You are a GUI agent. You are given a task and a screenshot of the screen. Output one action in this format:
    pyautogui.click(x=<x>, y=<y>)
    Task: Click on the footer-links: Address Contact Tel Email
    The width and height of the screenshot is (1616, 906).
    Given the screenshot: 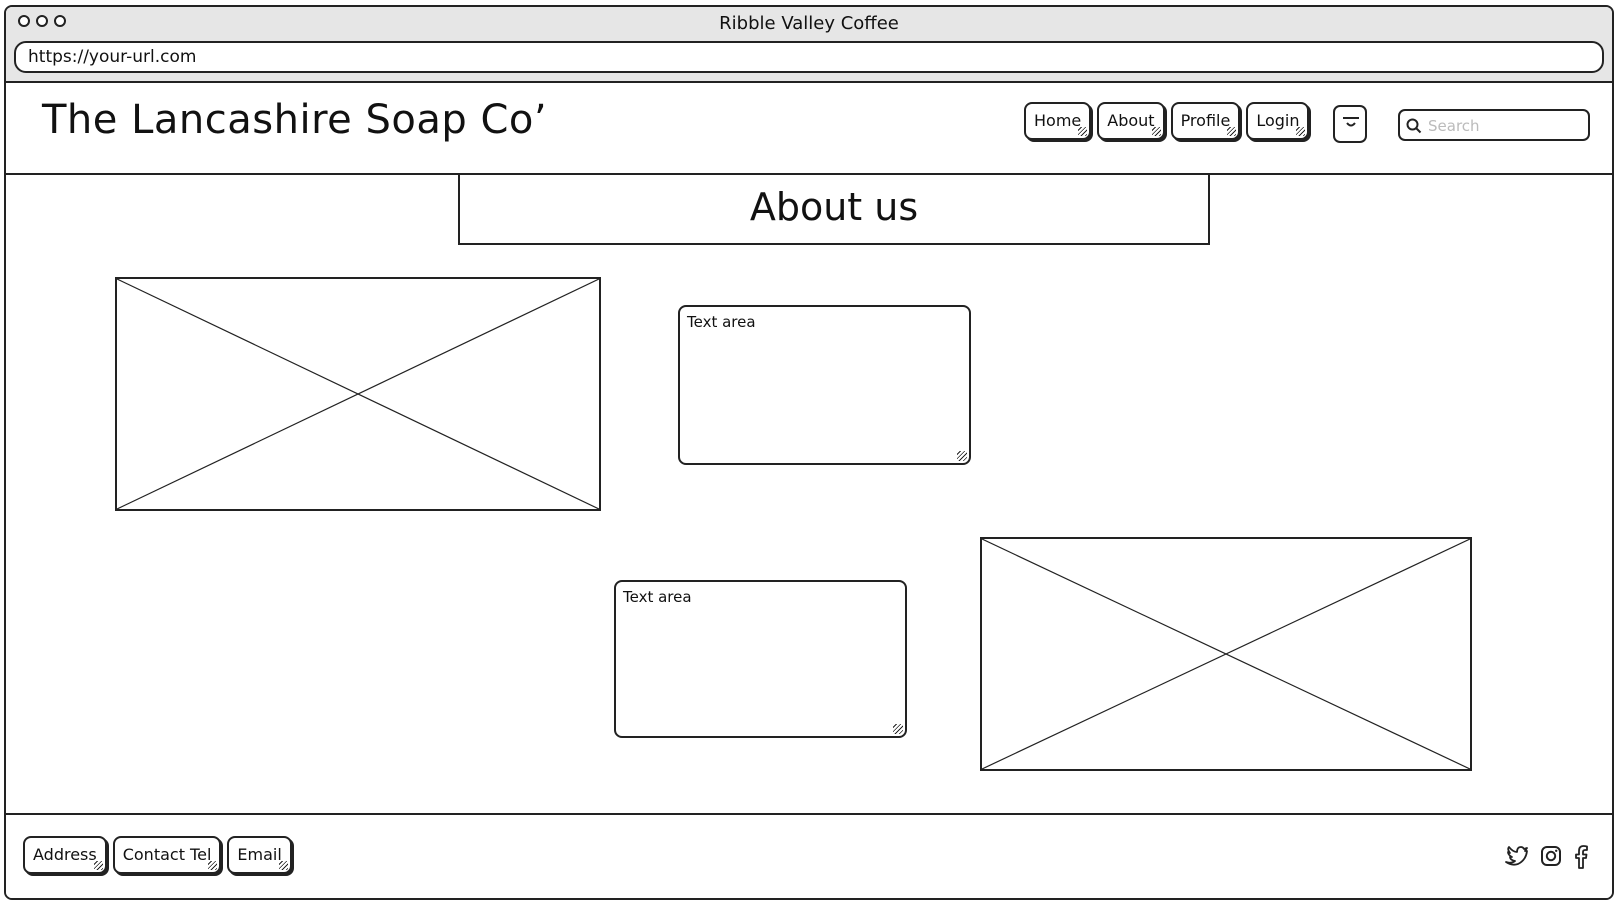 What is the action you would take?
    pyautogui.click(x=157, y=855)
    